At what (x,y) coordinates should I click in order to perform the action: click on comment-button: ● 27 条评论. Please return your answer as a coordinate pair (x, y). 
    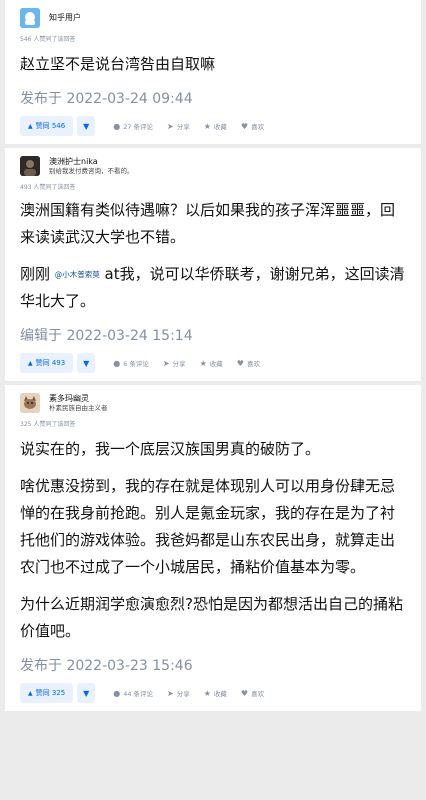
    Looking at the image, I should click on (133, 126).